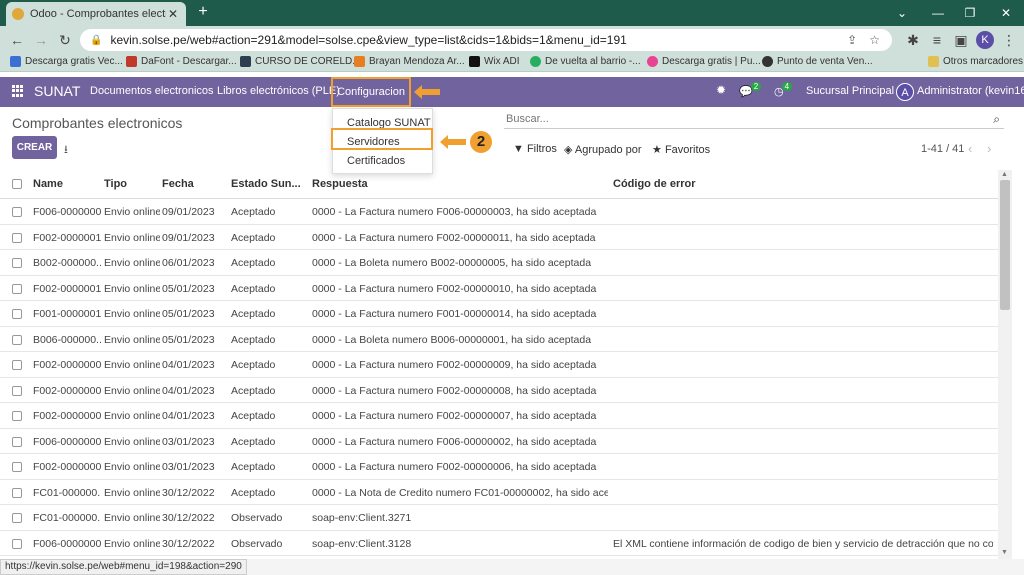 Image resolution: width=1024 pixels, height=575 pixels. Describe the element at coordinates (17, 40) in the screenshot. I see `back-icon: ←` at that location.